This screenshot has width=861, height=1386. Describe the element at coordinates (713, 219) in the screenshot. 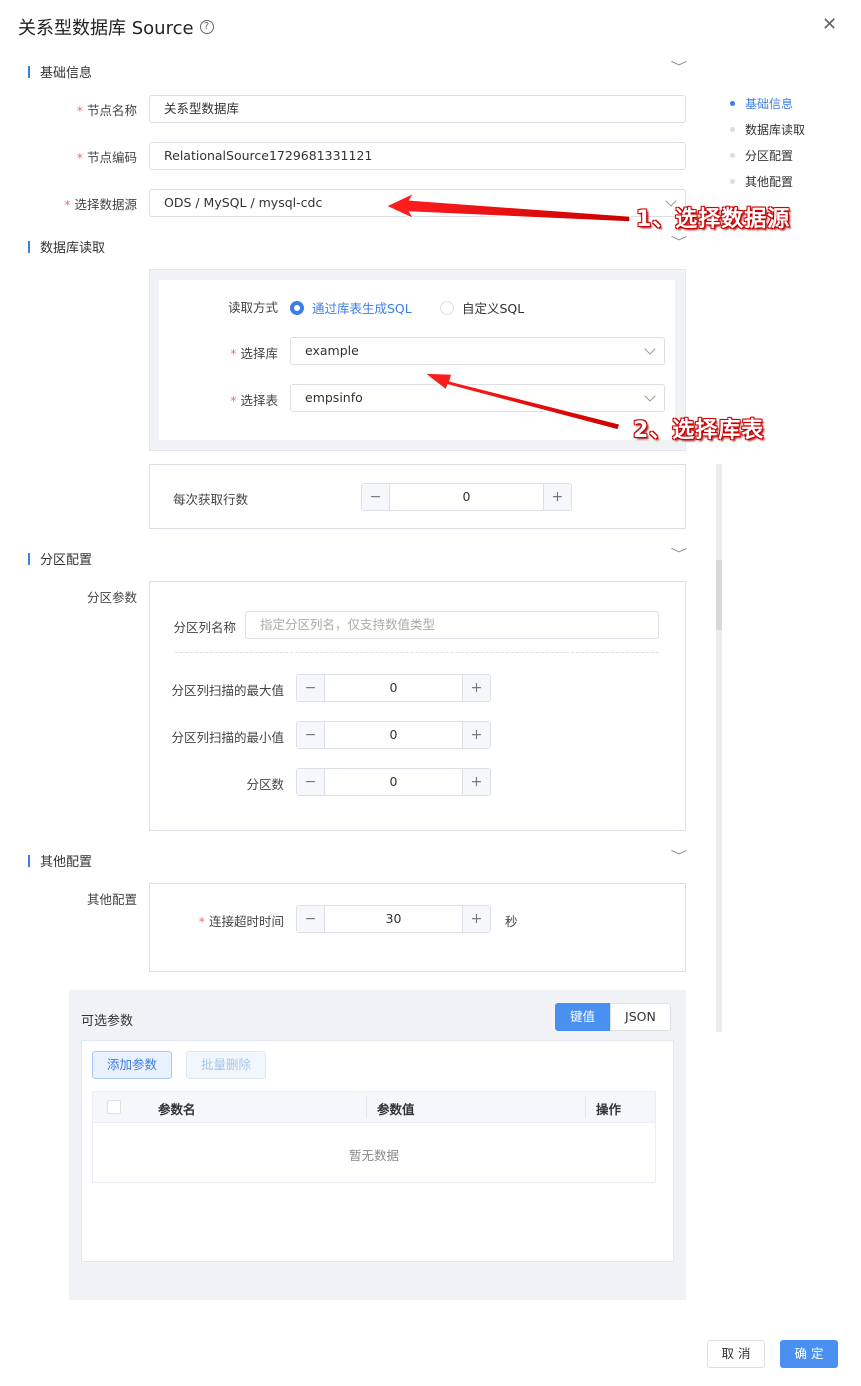

I see `annotation-step1: 1、选择数据源` at that location.